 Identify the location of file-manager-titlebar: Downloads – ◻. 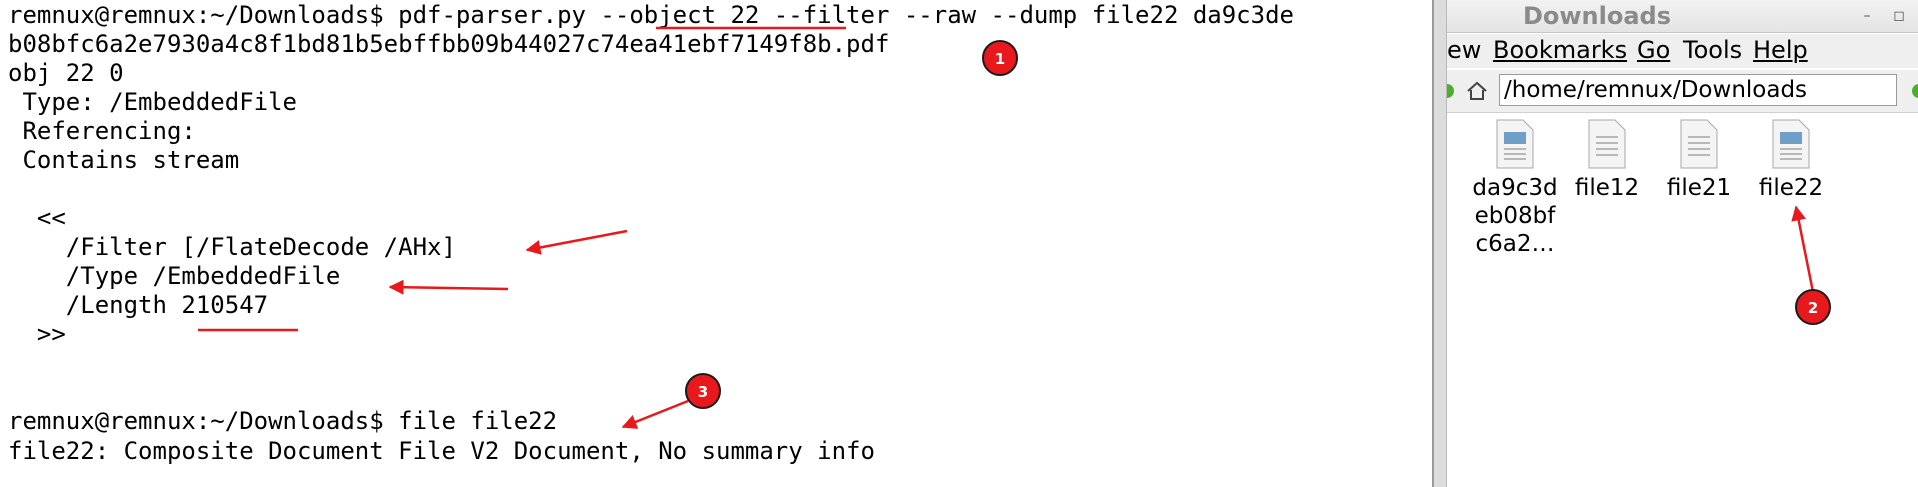
(1682, 16).